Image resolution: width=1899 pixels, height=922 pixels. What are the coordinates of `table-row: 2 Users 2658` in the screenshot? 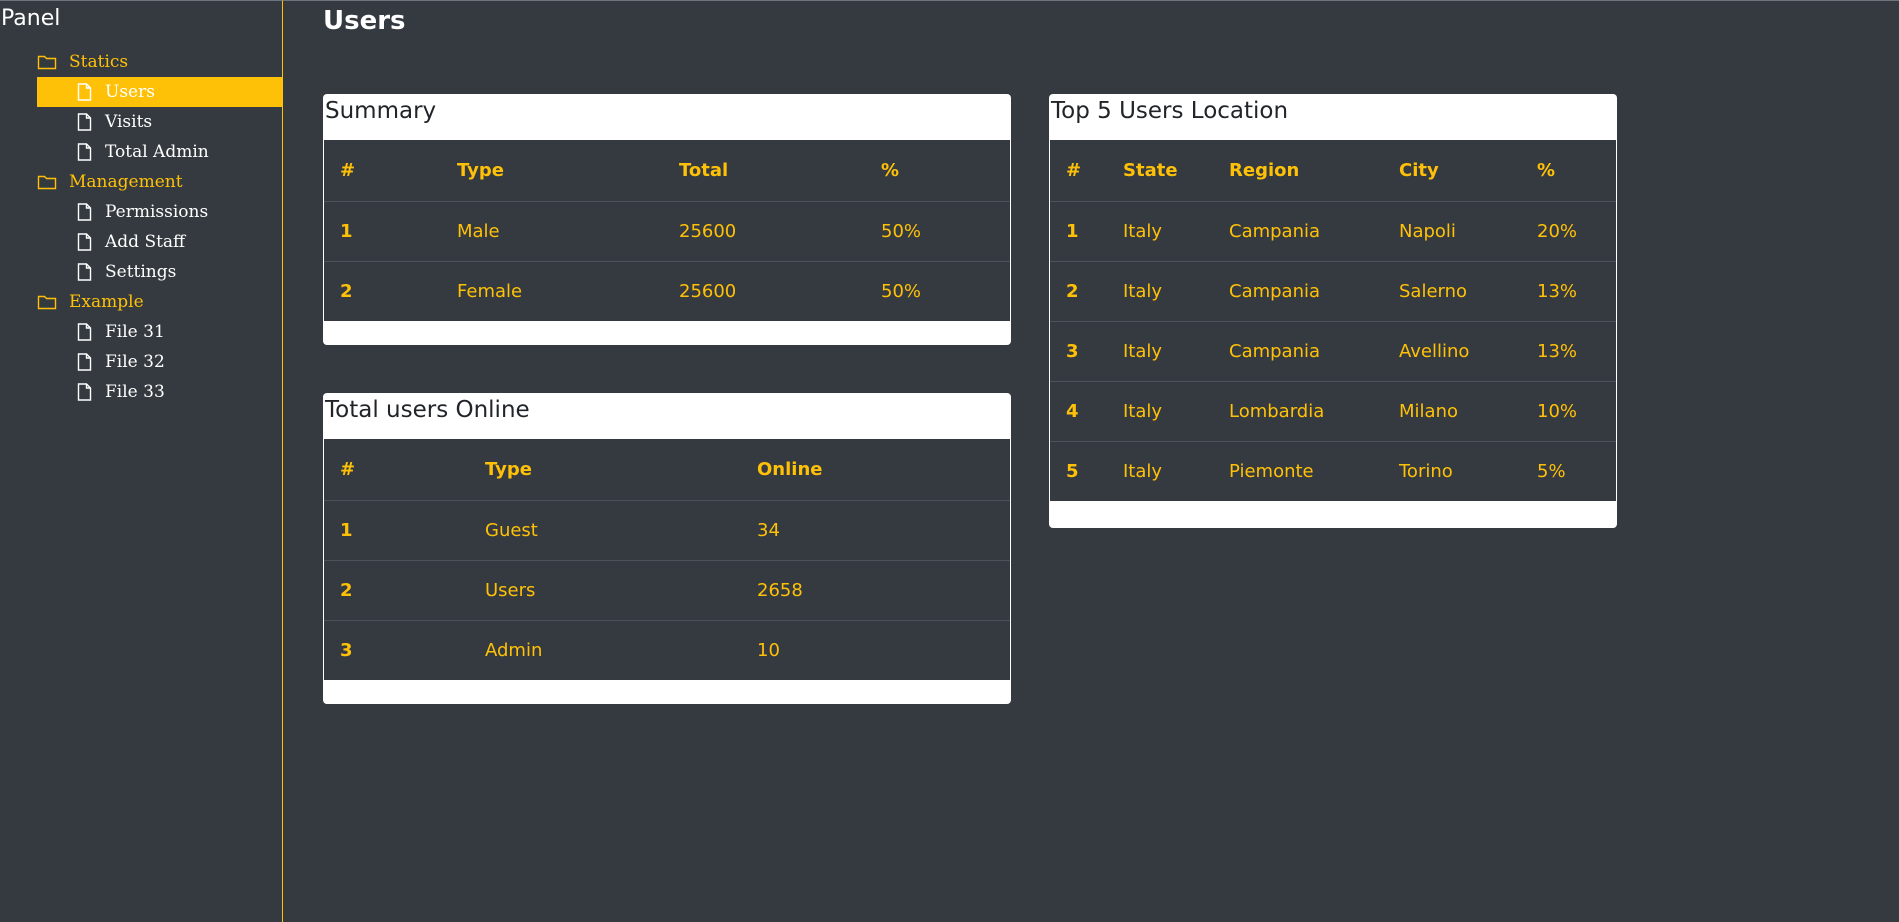 It's located at (667, 589).